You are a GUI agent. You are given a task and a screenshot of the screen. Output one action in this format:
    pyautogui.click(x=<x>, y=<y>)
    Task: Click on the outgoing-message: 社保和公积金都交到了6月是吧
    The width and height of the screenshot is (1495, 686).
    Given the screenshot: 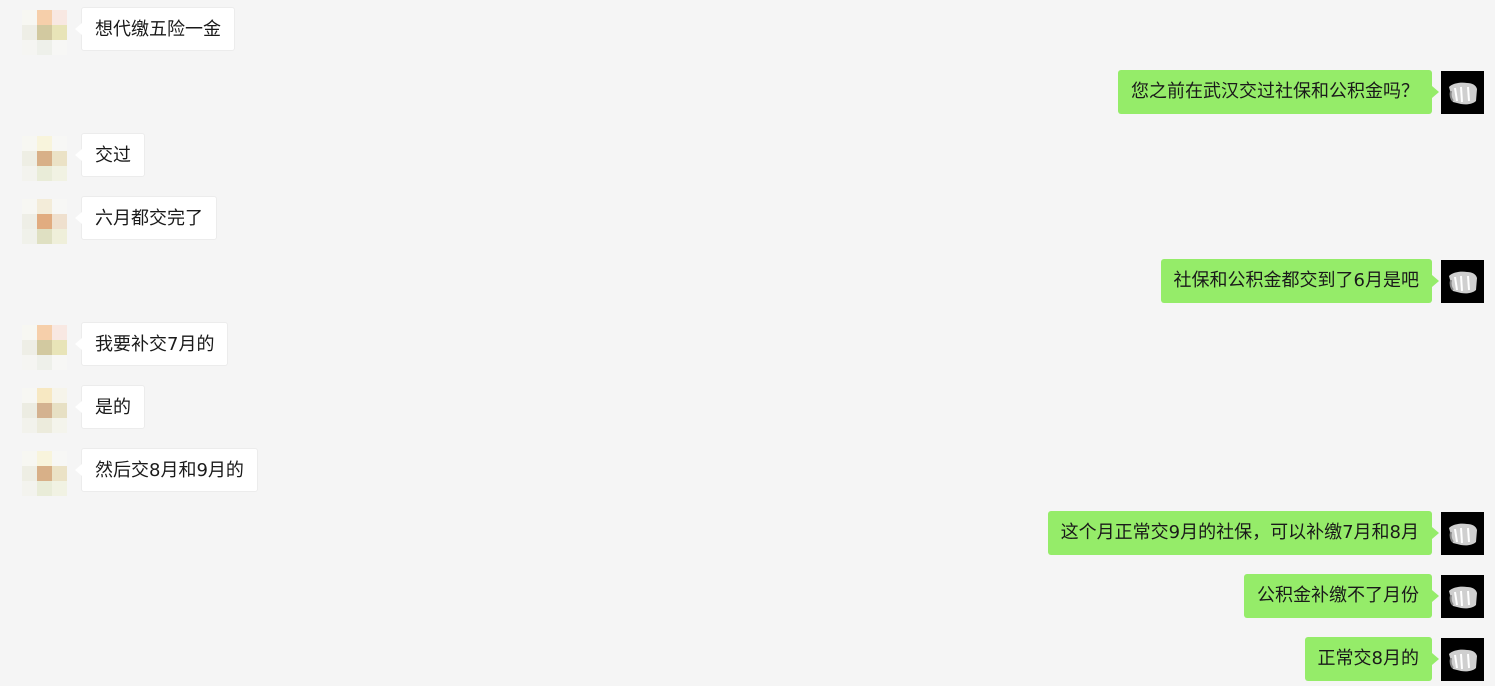 What is the action you would take?
    pyautogui.click(x=747, y=282)
    